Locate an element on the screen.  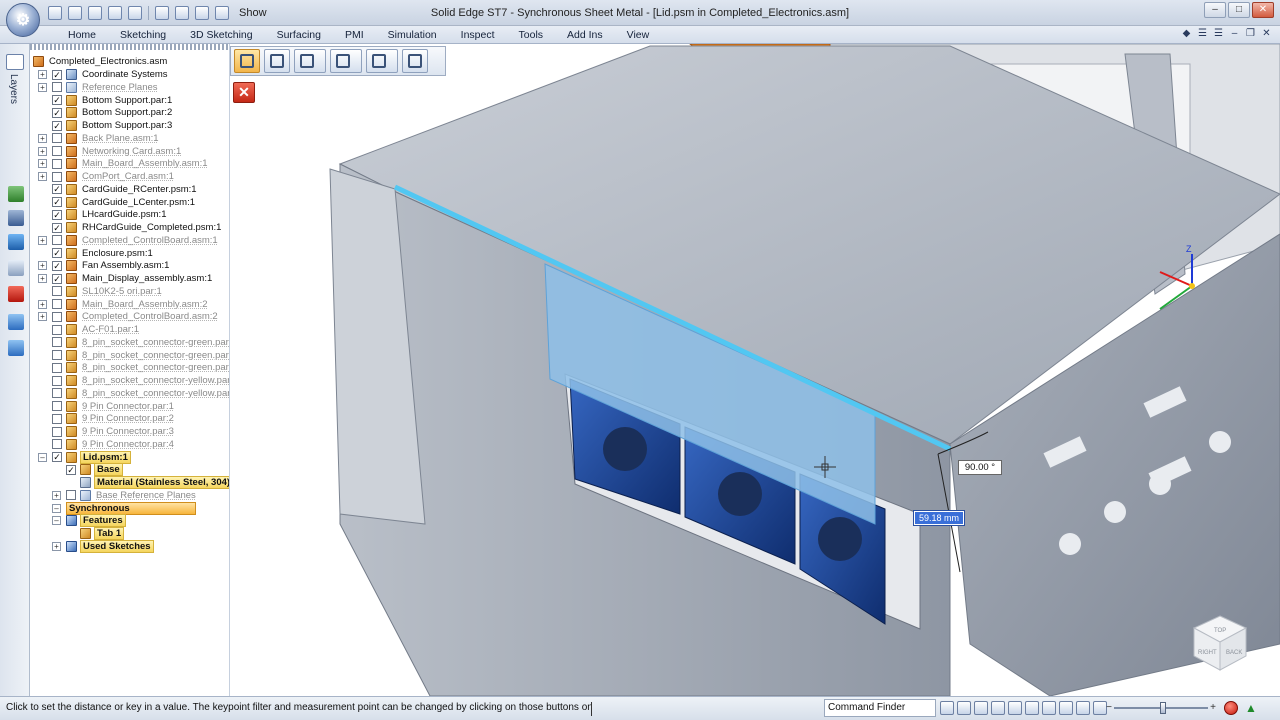
tree-item: + Main_Board_Assembly.asm:2 is located at coordinates (124, 304).